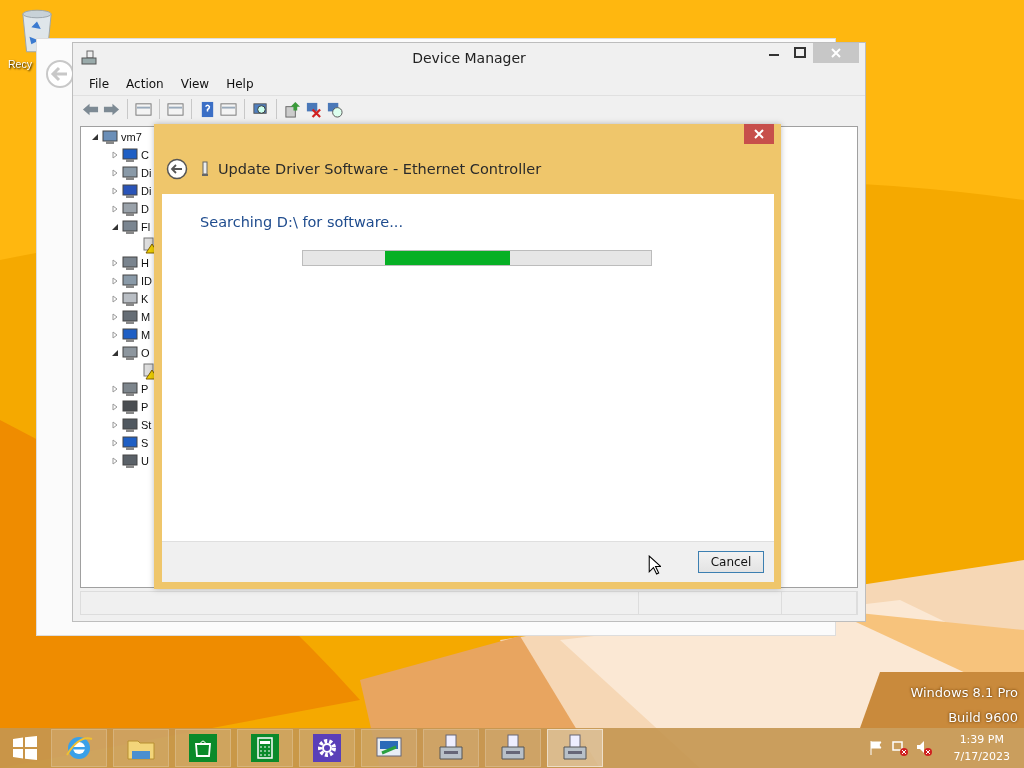 The image size is (1024, 768). I want to click on menu-item: Action, so click(144, 84).